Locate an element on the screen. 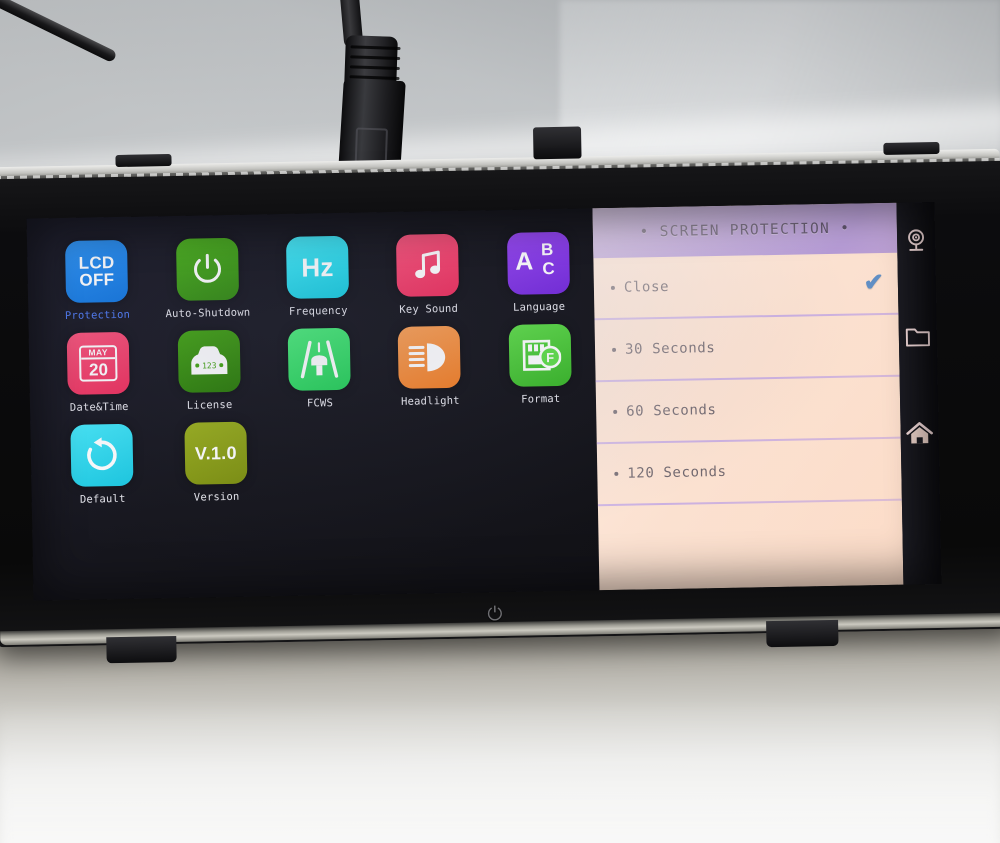 The height and width of the screenshot is (843, 1000). home-icon is located at coordinates (919, 433).